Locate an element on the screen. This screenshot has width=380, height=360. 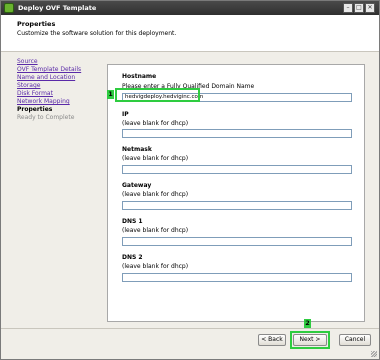
step-2-badge: 2 is located at coordinates (307, 323).